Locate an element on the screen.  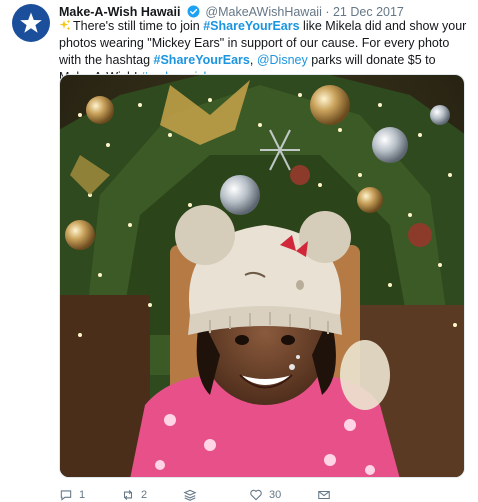
avatar is located at coordinates (31, 23).